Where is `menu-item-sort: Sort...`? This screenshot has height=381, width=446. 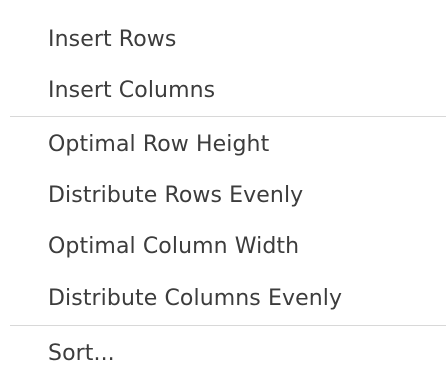
menu-item-sort: Sort... is located at coordinates (81, 354).